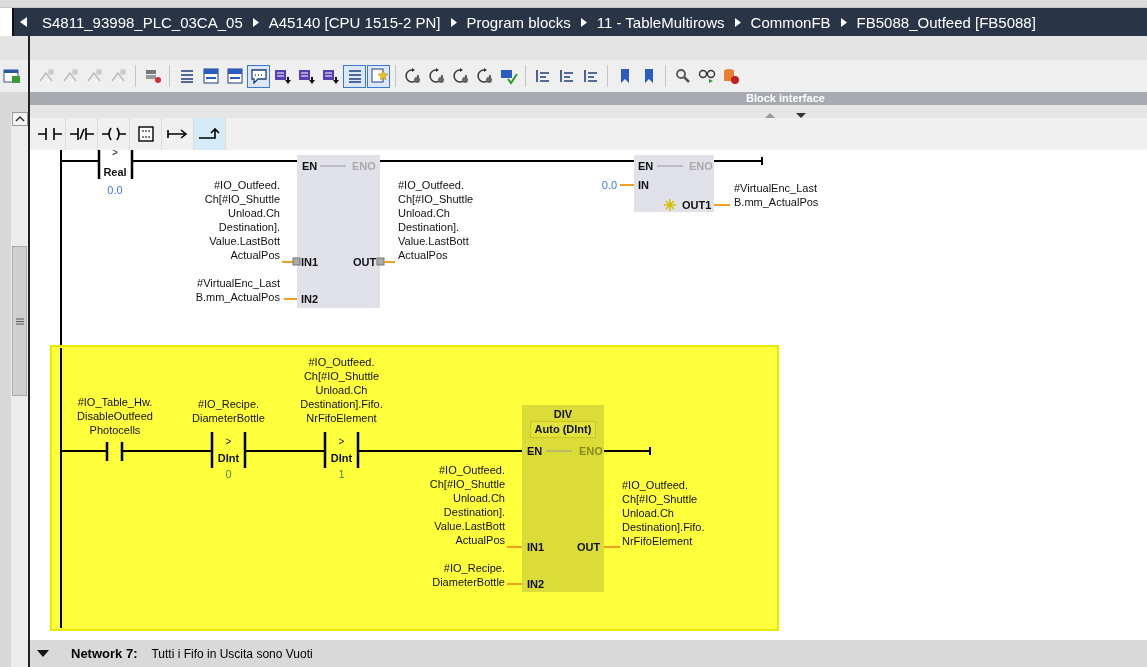 Image resolution: width=1147 pixels, height=667 pixels. Describe the element at coordinates (730, 76) in the screenshot. I see `database-icon` at that location.